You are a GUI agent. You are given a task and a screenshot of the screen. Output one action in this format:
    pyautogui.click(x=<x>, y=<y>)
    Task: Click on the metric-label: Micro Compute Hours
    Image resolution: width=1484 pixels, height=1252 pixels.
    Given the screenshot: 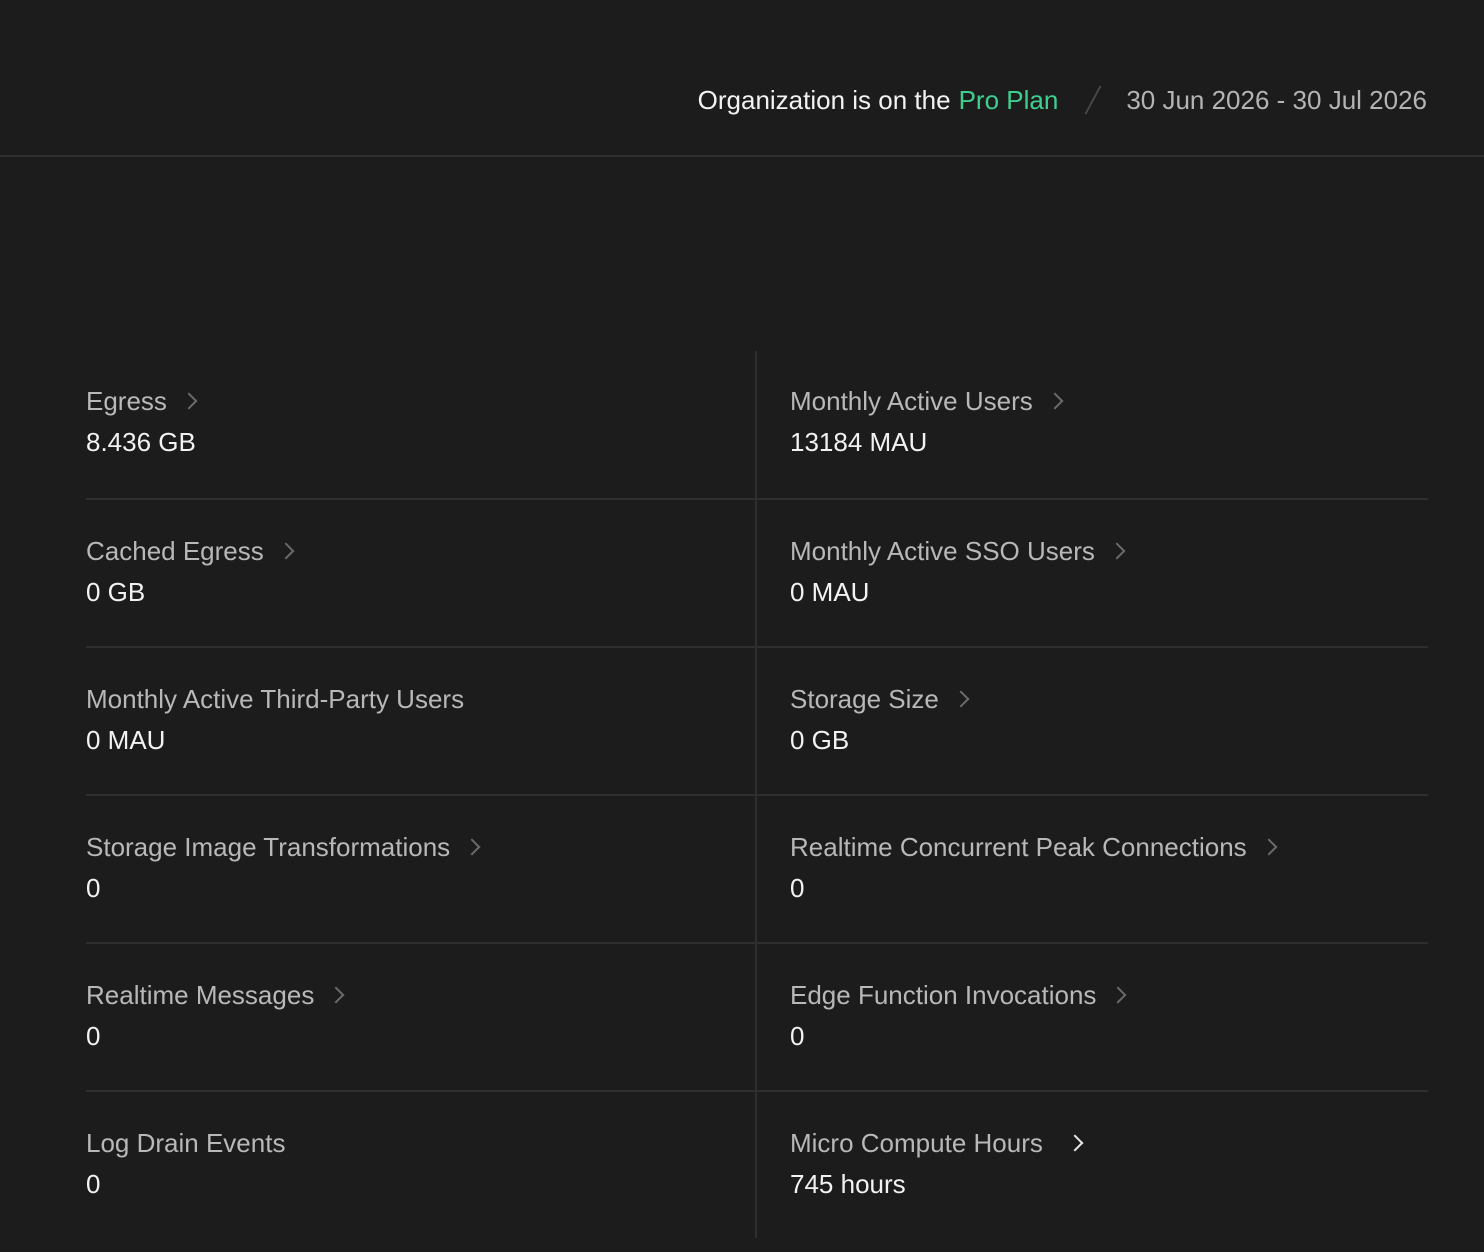 What is the action you would take?
    pyautogui.click(x=916, y=1142)
    